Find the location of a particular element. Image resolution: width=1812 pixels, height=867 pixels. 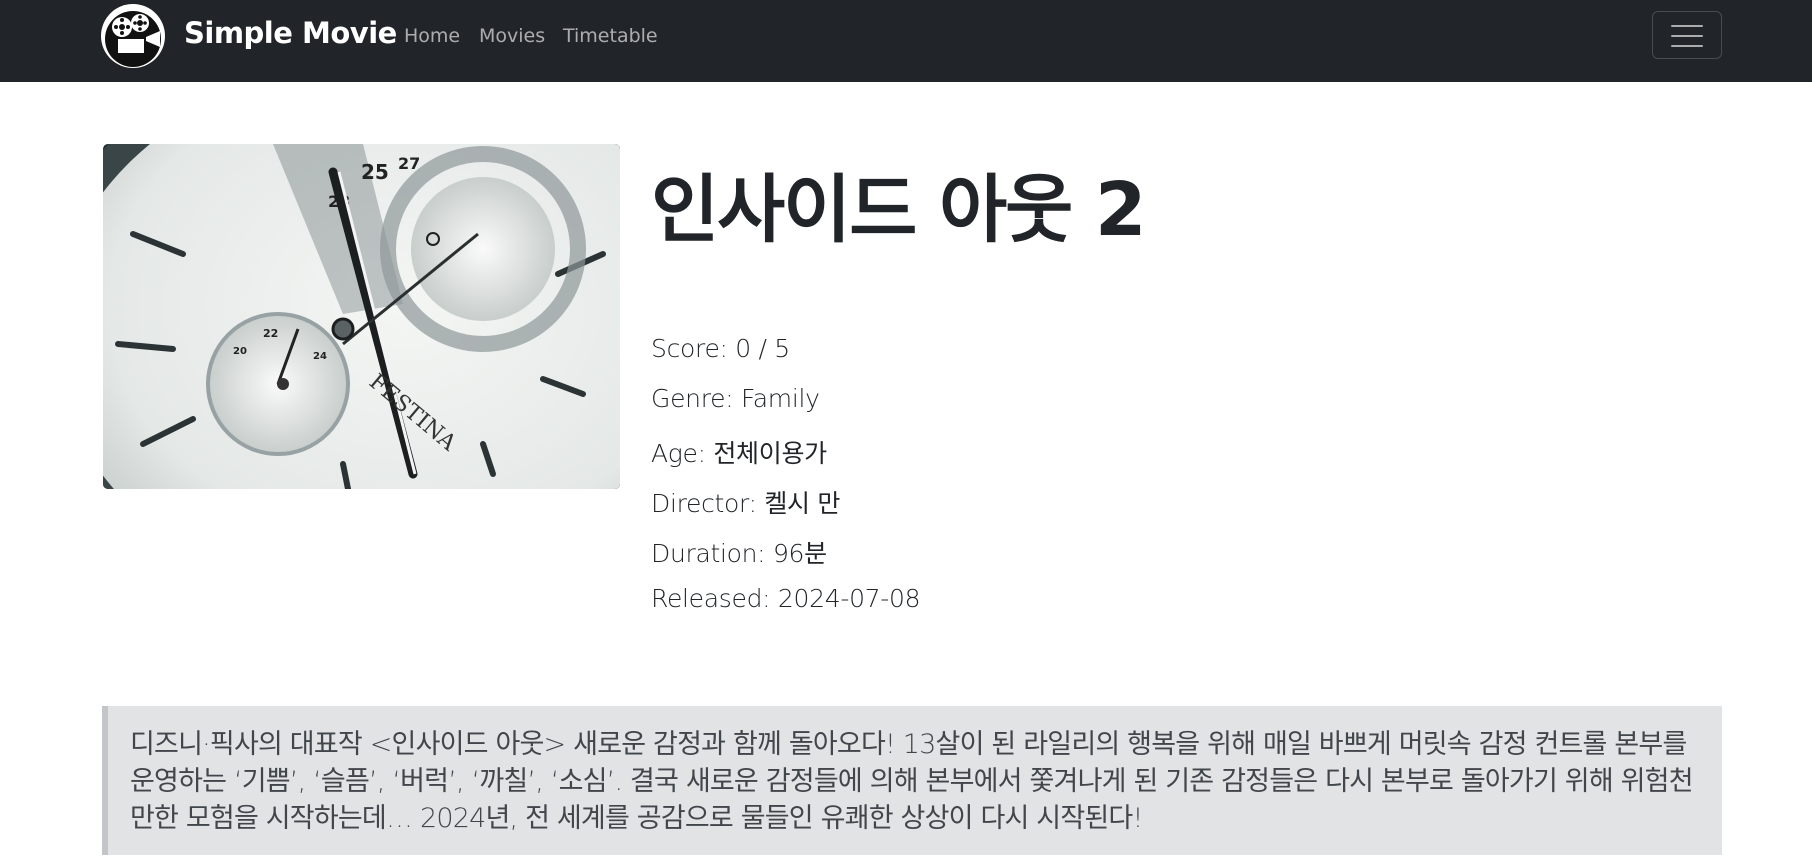

nav-link-timetable: Timetable is located at coordinates (610, 36).